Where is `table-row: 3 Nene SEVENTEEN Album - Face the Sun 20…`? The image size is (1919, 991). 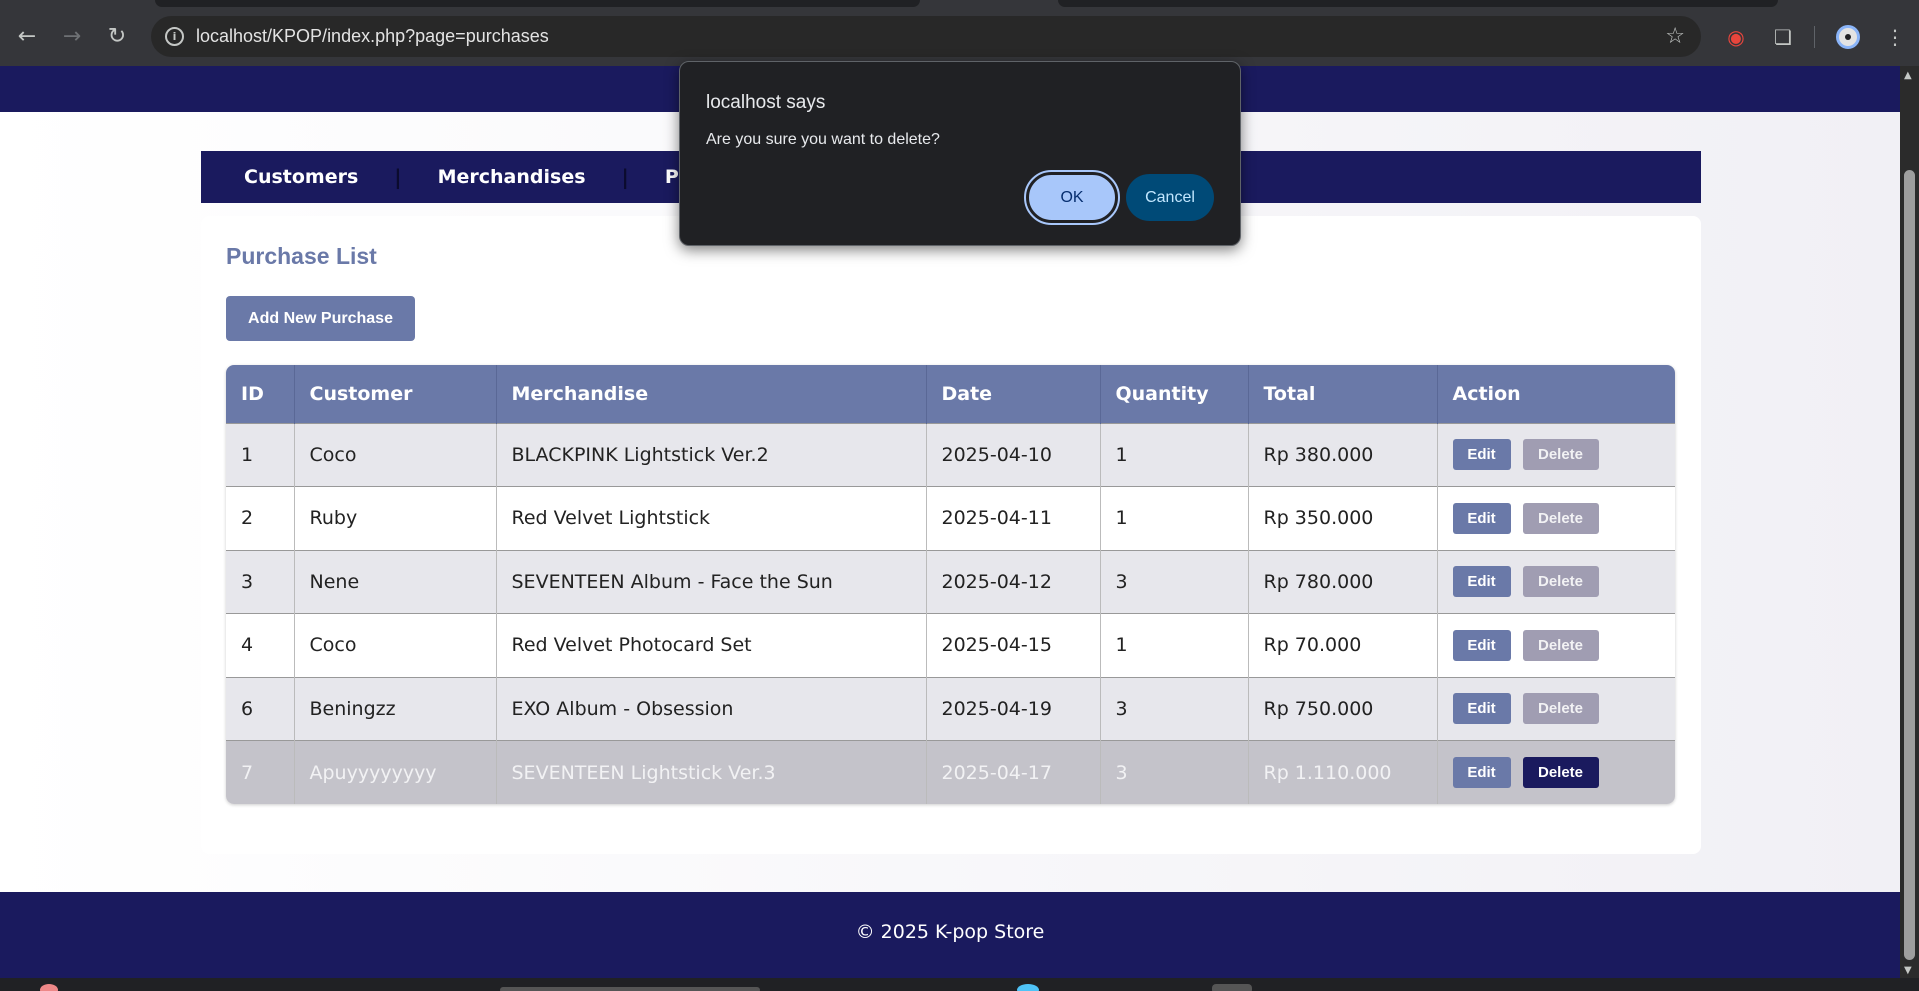
table-row: 3 Nene SEVENTEEN Album - Face the Sun 20… is located at coordinates (950, 581).